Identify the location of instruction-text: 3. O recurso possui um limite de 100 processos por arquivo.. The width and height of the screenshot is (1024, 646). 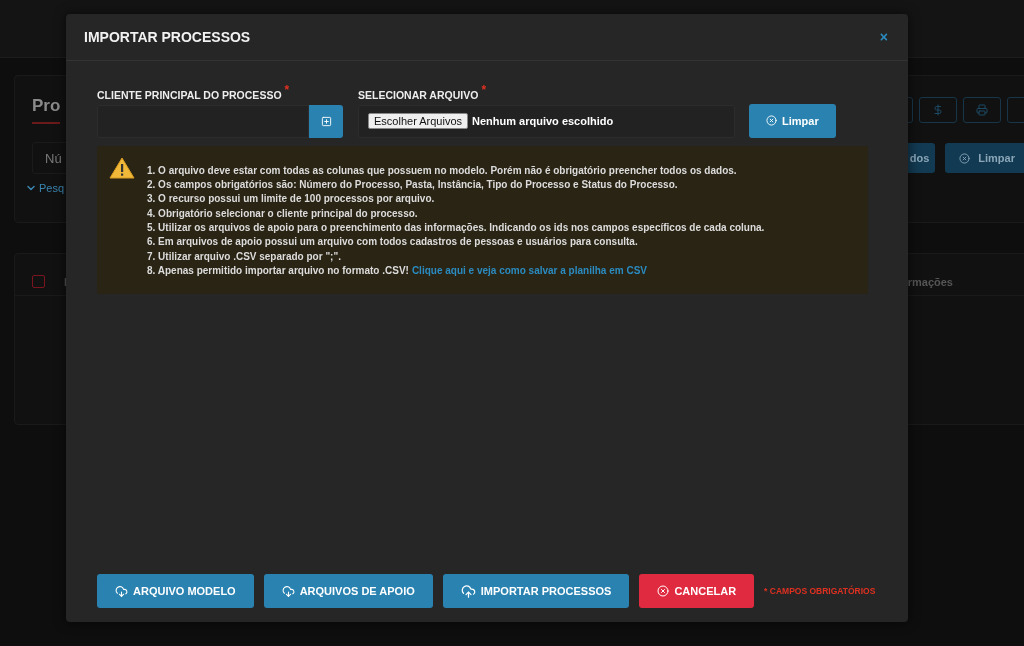
(291, 199).